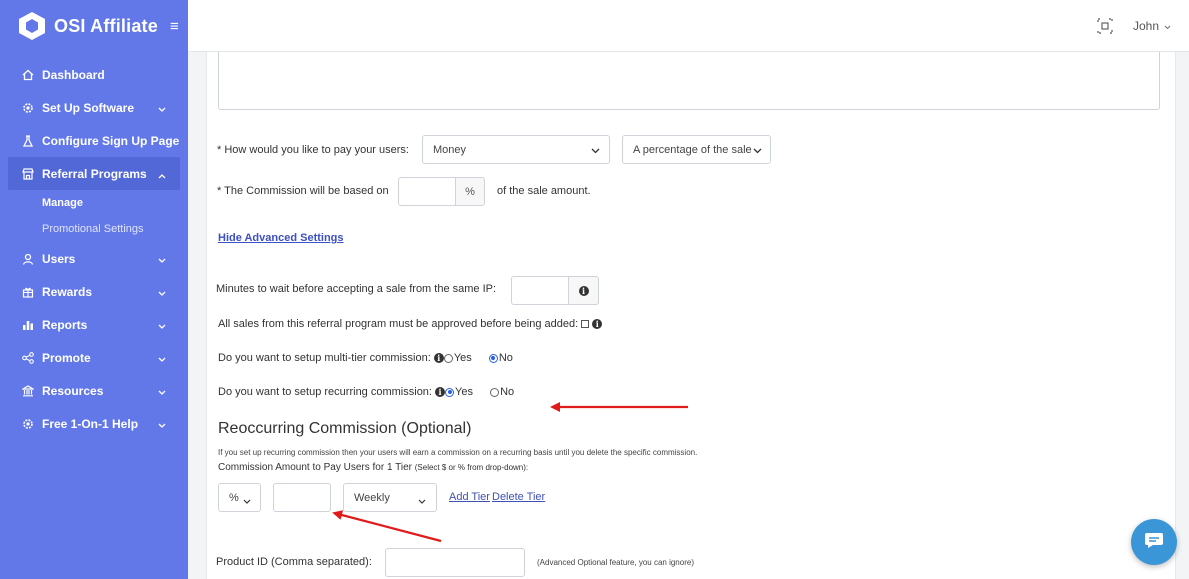 The image size is (1189, 579). What do you see at coordinates (59, 258) in the screenshot?
I see `sidebar-item-label: Users` at bounding box center [59, 258].